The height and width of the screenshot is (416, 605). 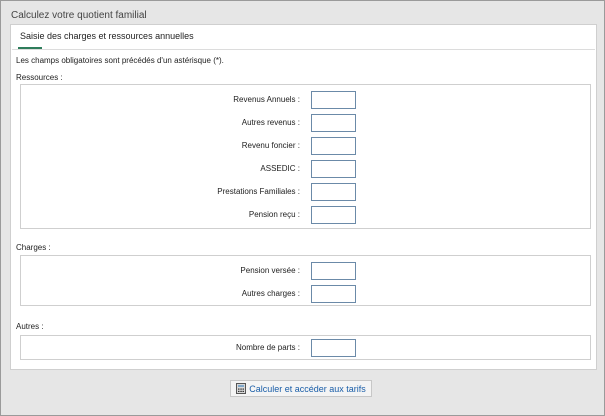 What do you see at coordinates (270, 270) in the screenshot?
I see `field-label: Pension versée :` at bounding box center [270, 270].